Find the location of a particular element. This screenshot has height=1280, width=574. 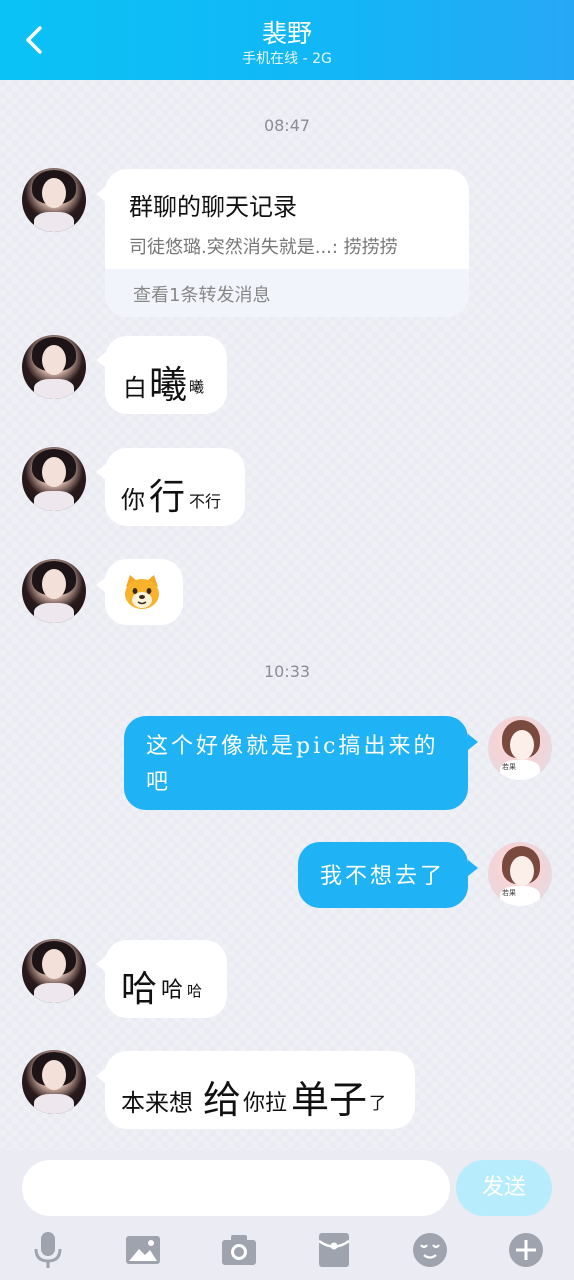

plus-icon is located at coordinates (526, 1250).